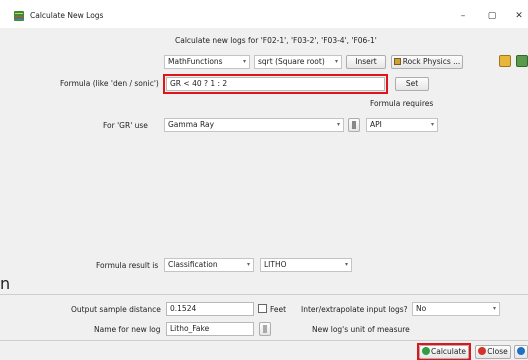 This screenshot has height=360, width=528. What do you see at coordinates (127, 265) in the screenshot?
I see `result-label: Formula result is` at bounding box center [127, 265].